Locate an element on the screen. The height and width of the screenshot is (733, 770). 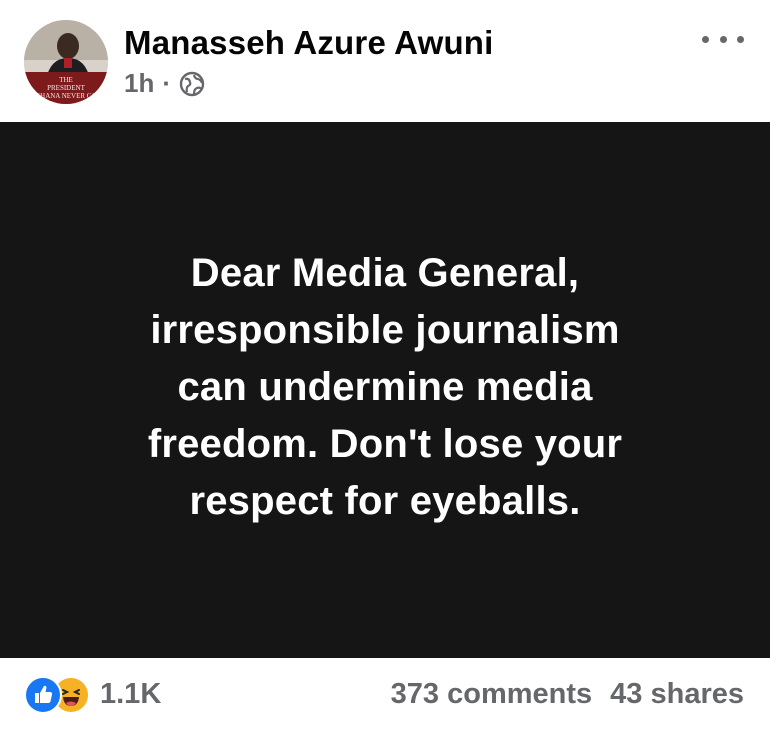
more-options-icon is located at coordinates (723, 39).